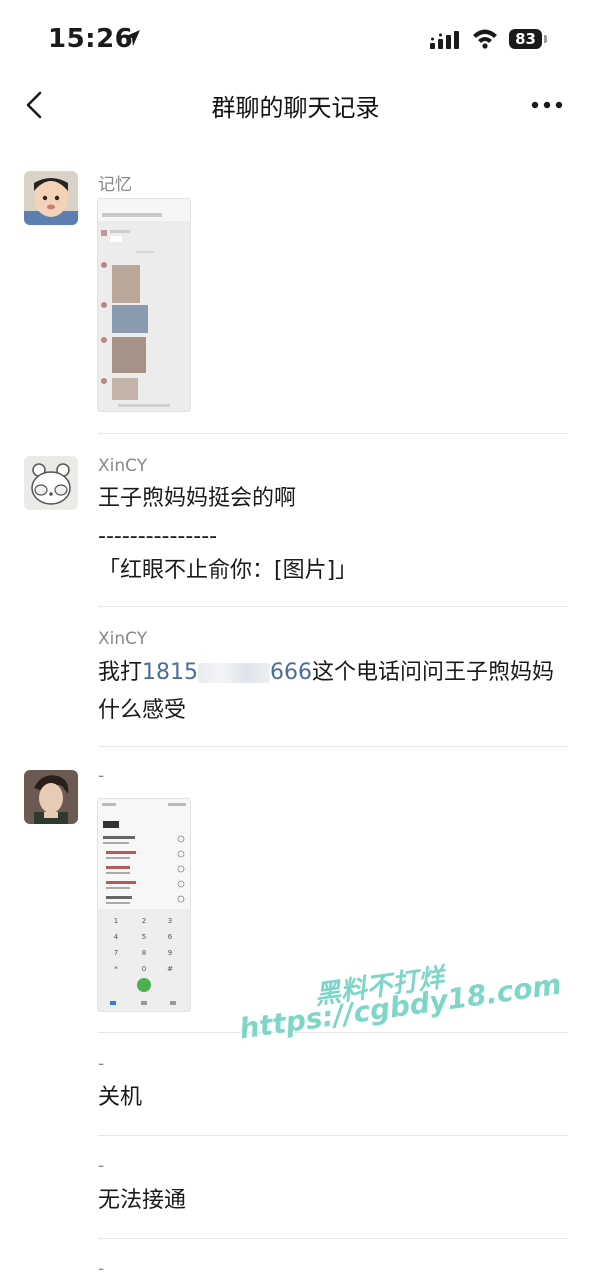 This screenshot has width=591, height=1280. Describe the element at coordinates (291, 672) in the screenshot. I see `phone-end: 666` at that location.